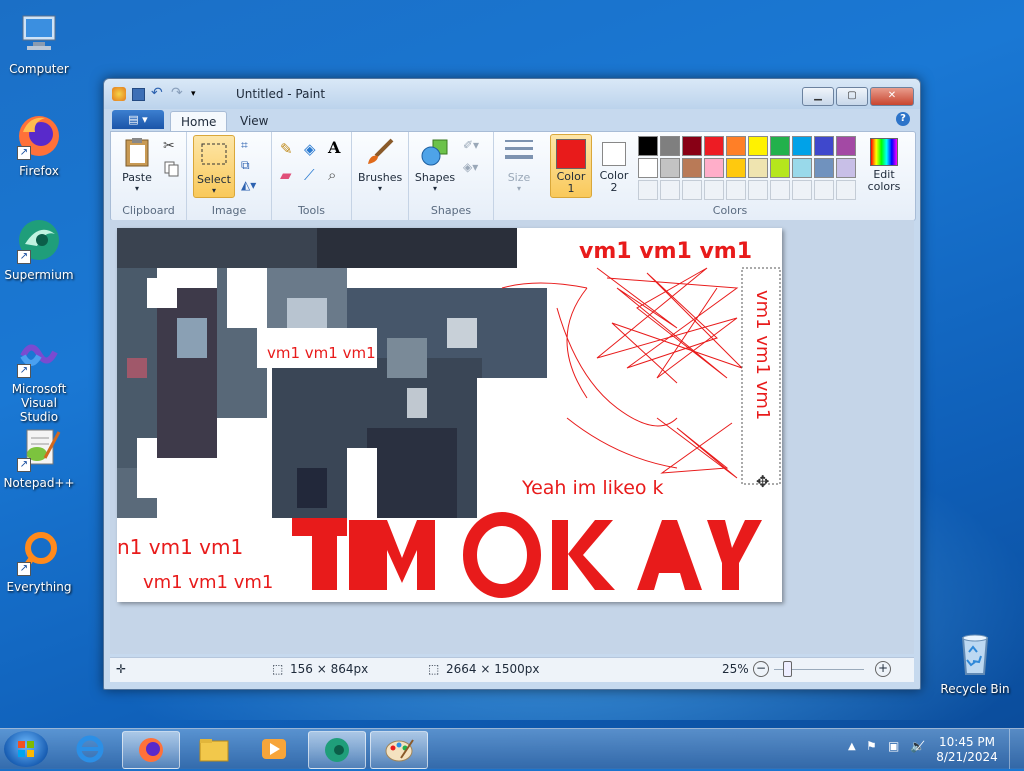 This screenshot has width=1024, height=771. Describe the element at coordinates (892, 96) in the screenshot. I see `close-button: ✕` at that location.